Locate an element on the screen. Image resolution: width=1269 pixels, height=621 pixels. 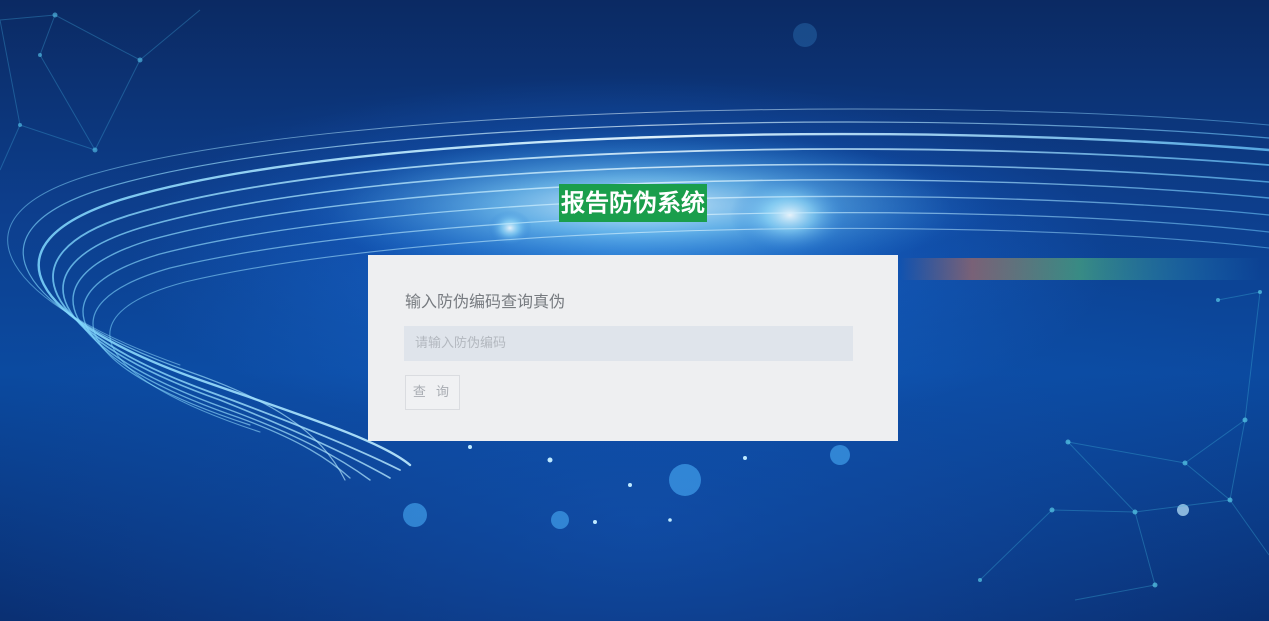
query-button: 查 询 is located at coordinates (432, 392).